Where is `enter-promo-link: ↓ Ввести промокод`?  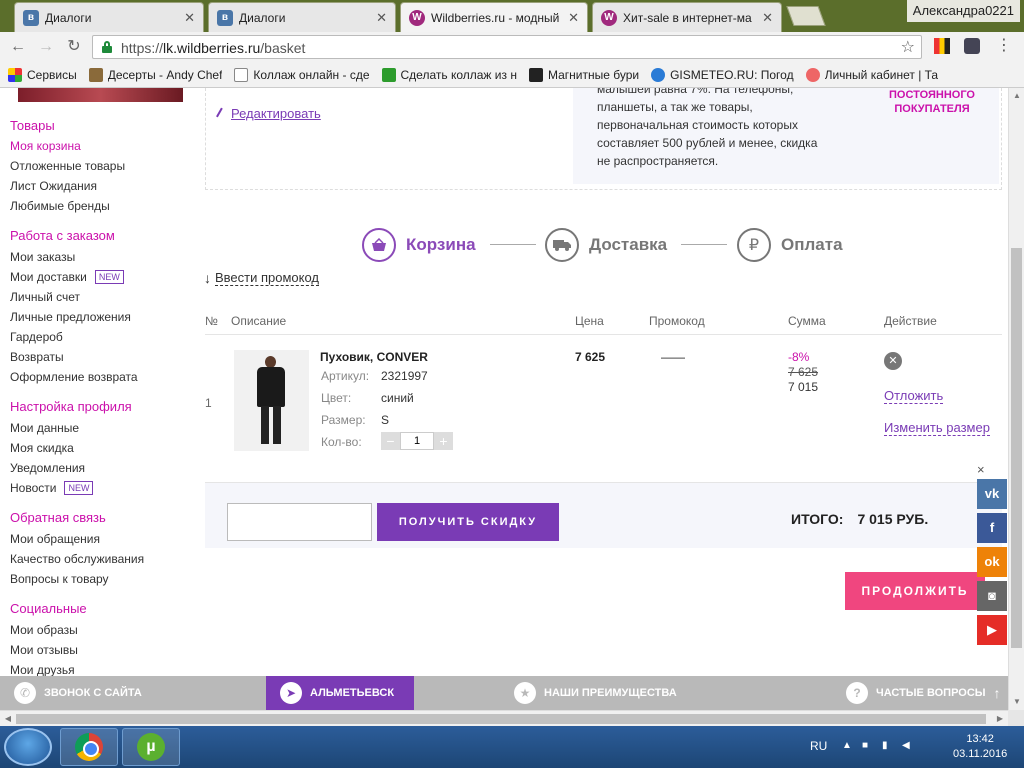
enter-promo-link: ↓ Ввести промокод is located at coordinates (262, 278).